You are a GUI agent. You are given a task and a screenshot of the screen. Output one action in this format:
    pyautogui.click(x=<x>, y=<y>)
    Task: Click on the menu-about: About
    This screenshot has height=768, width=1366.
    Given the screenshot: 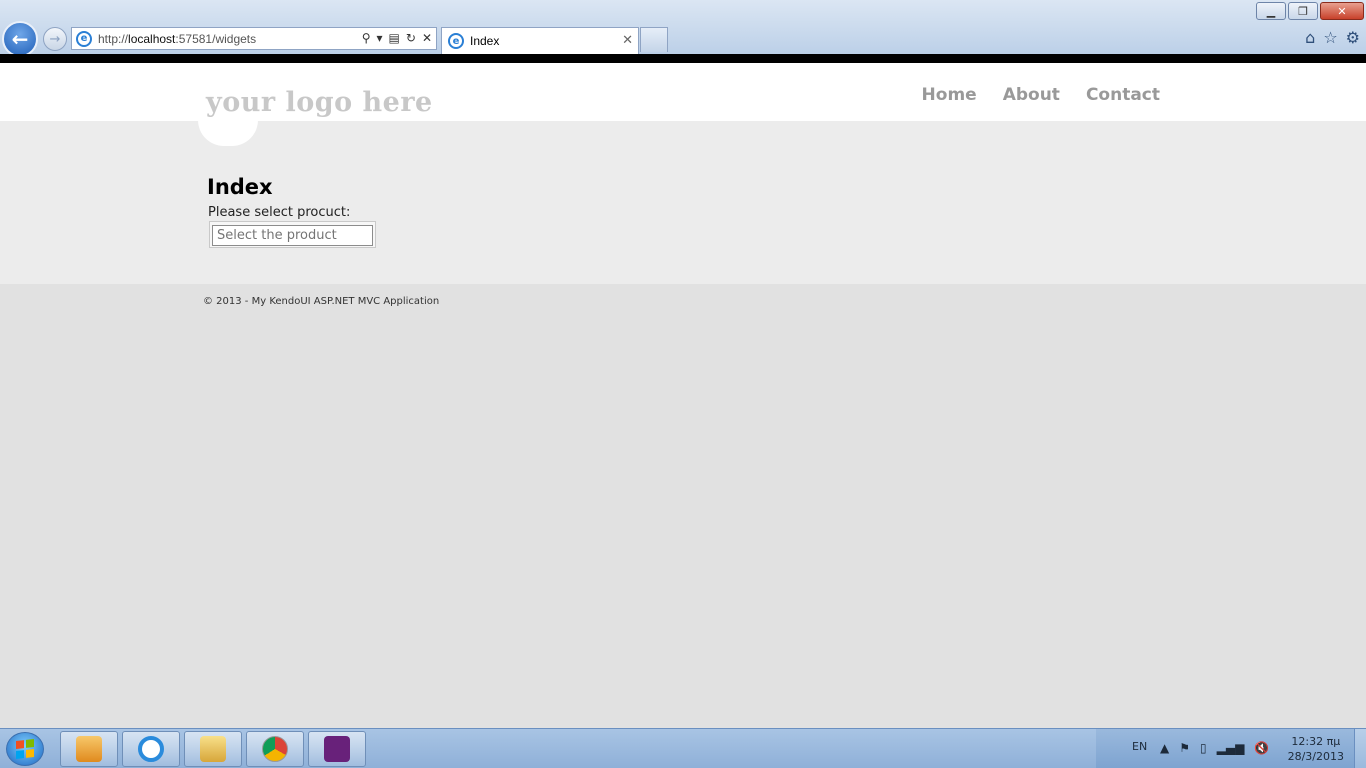 What is the action you would take?
    pyautogui.click(x=1031, y=95)
    